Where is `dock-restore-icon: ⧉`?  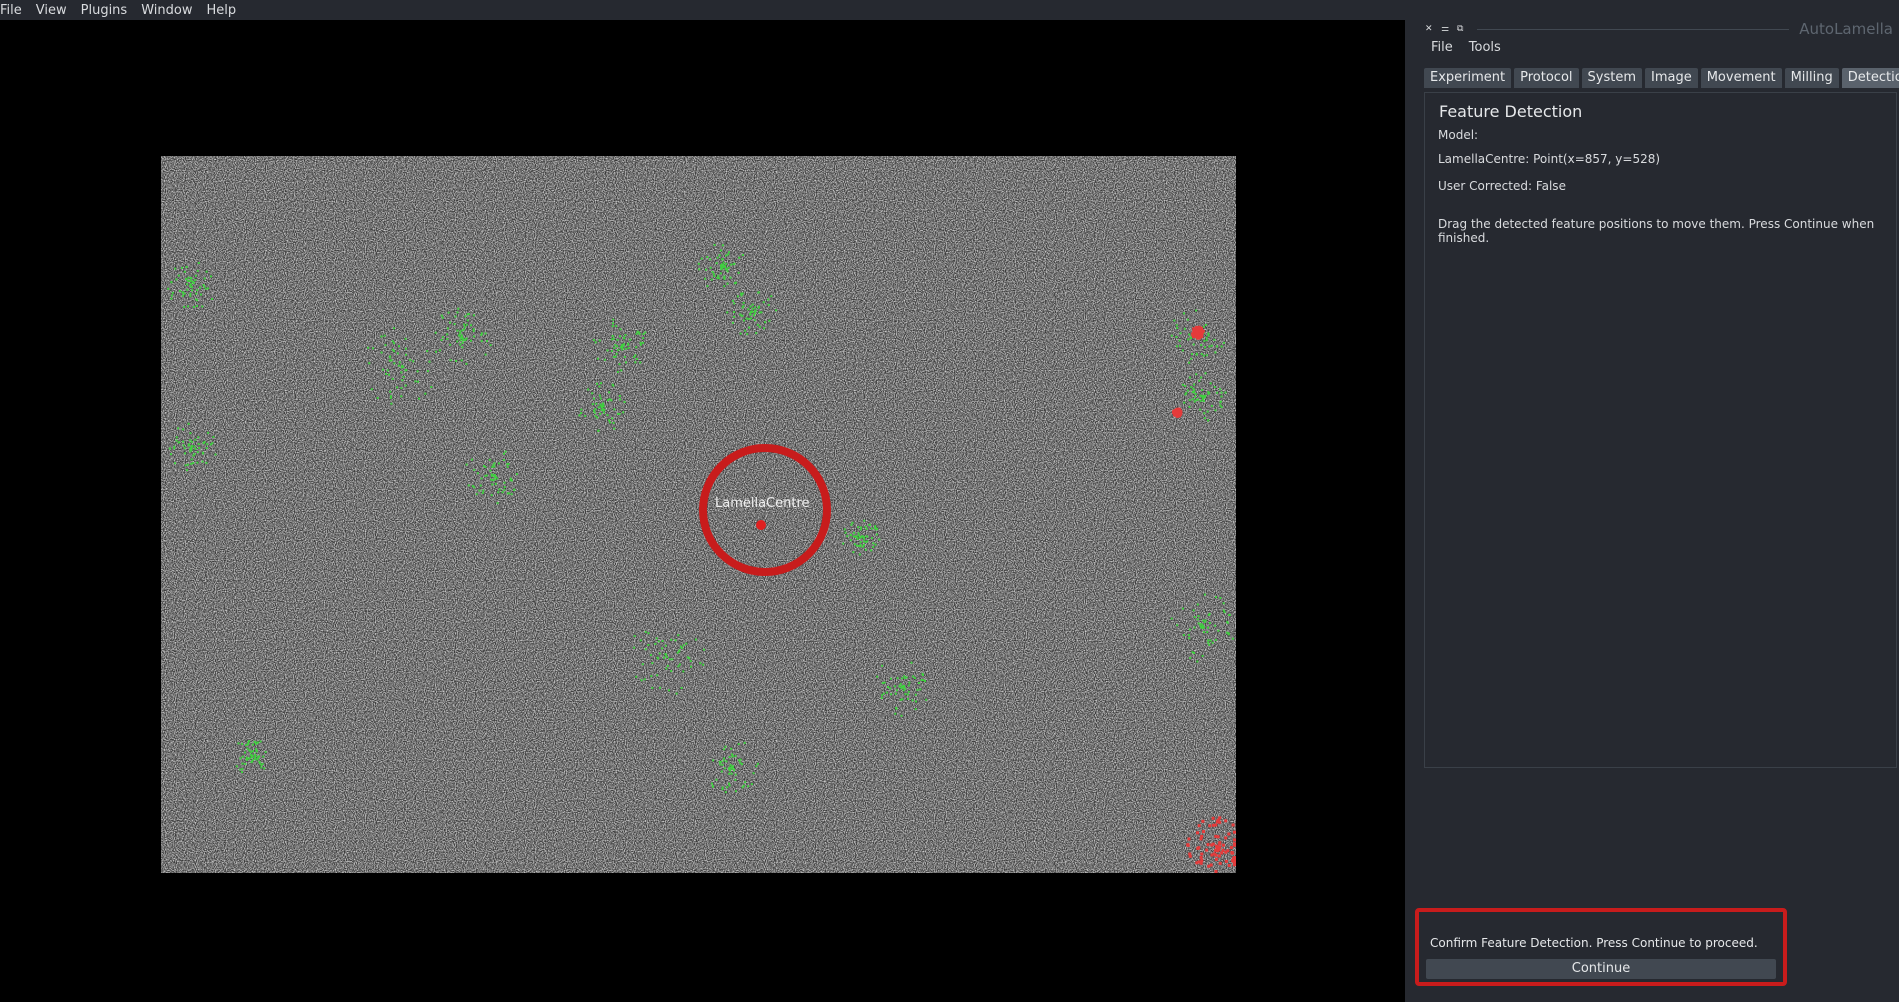
dock-restore-icon: ⧉ is located at coordinates (1465, 29).